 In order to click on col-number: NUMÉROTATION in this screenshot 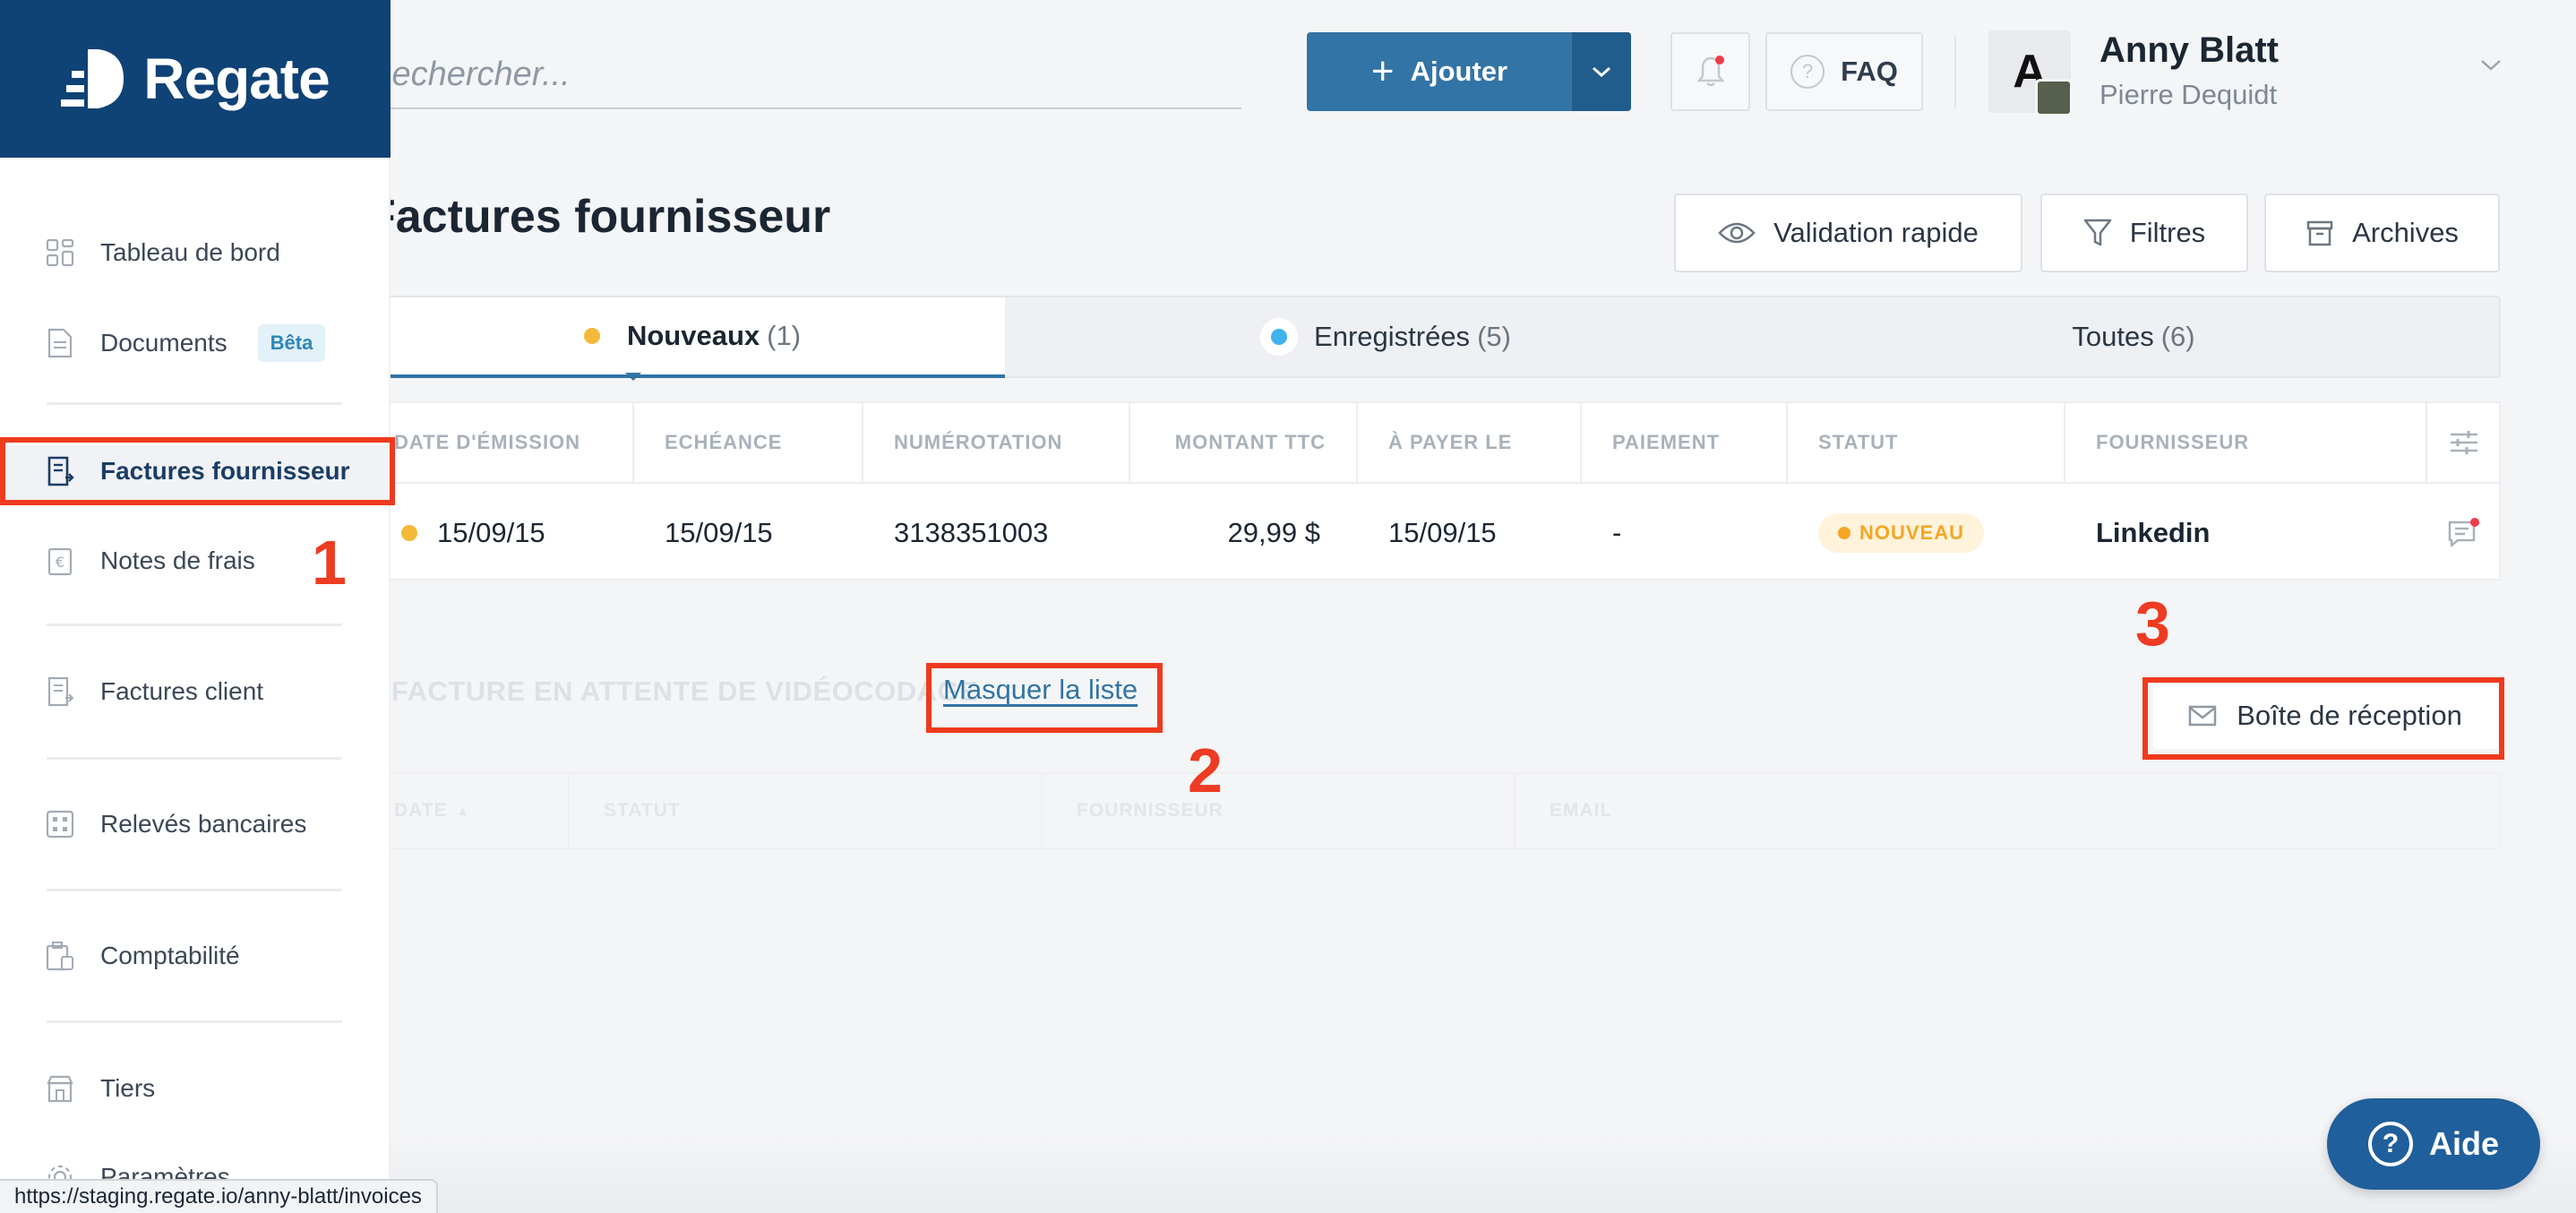, I will do `click(996, 443)`.